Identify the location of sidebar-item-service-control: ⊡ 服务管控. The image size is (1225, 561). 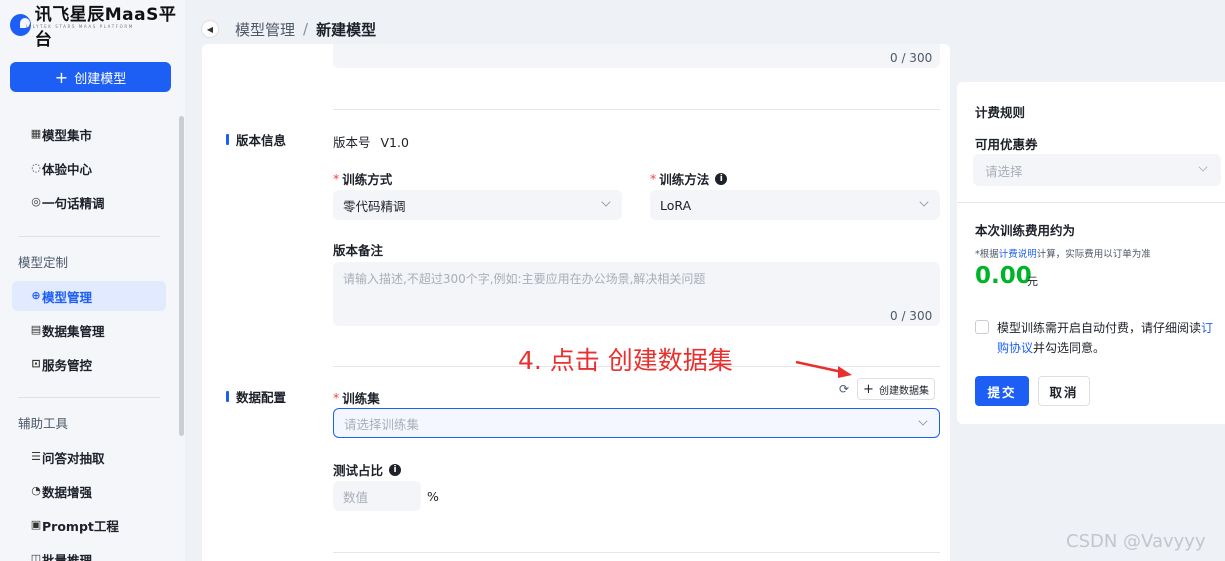
(89, 364).